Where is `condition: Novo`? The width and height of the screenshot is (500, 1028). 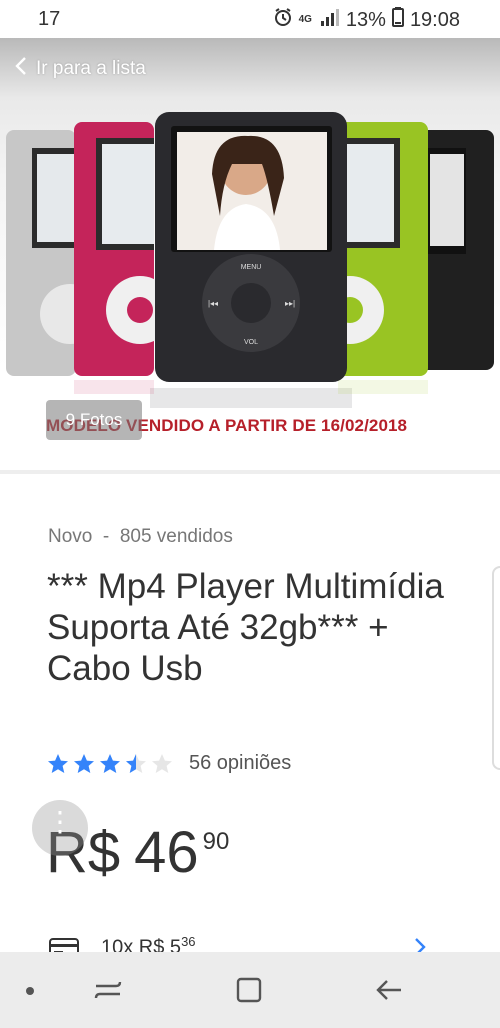
condition: Novo is located at coordinates (70, 536).